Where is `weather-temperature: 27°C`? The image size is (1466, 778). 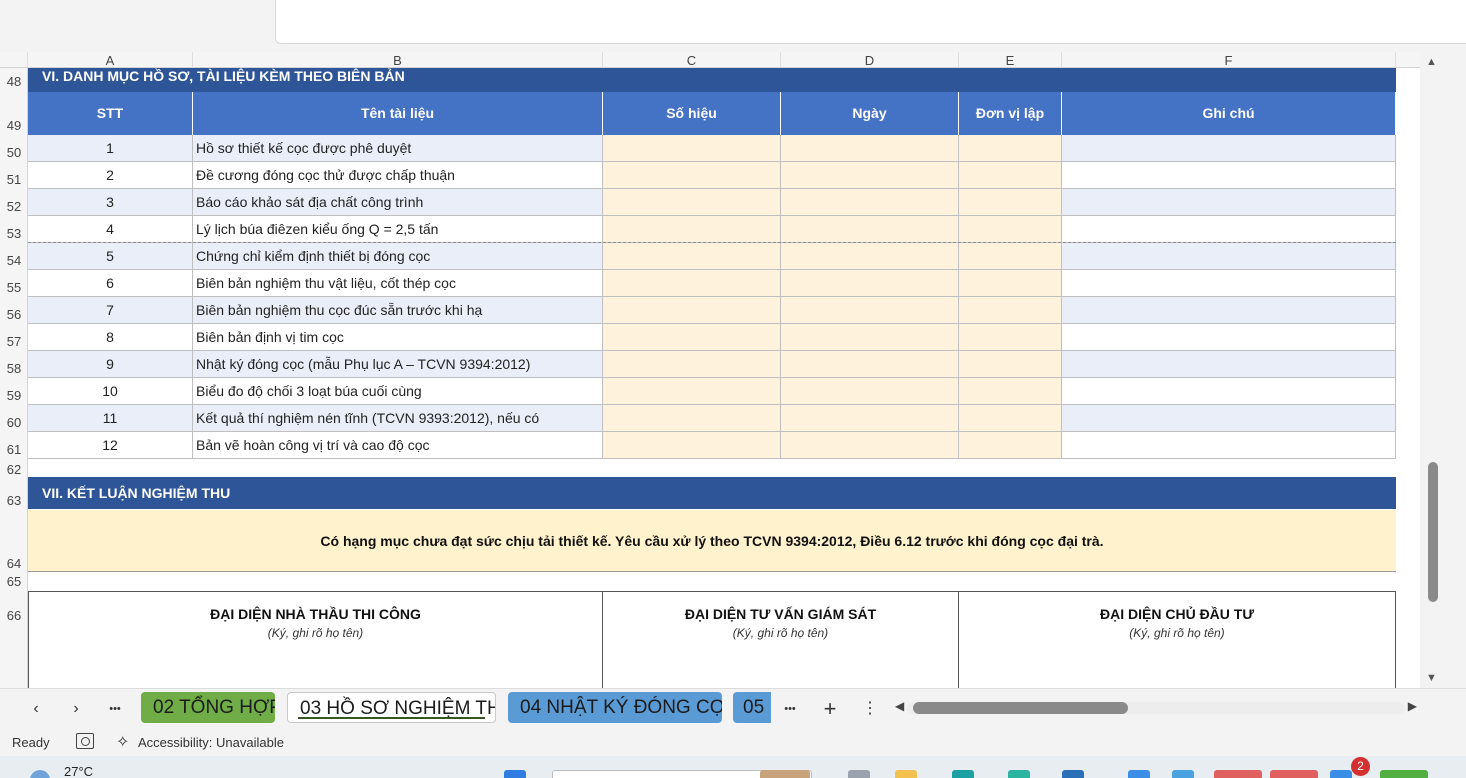 weather-temperature: 27°C is located at coordinates (78, 771).